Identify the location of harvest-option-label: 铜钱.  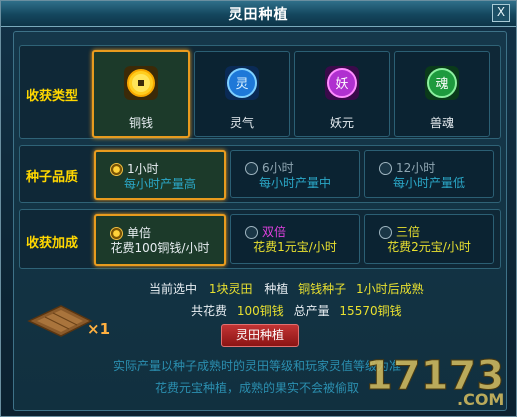
(140, 123).